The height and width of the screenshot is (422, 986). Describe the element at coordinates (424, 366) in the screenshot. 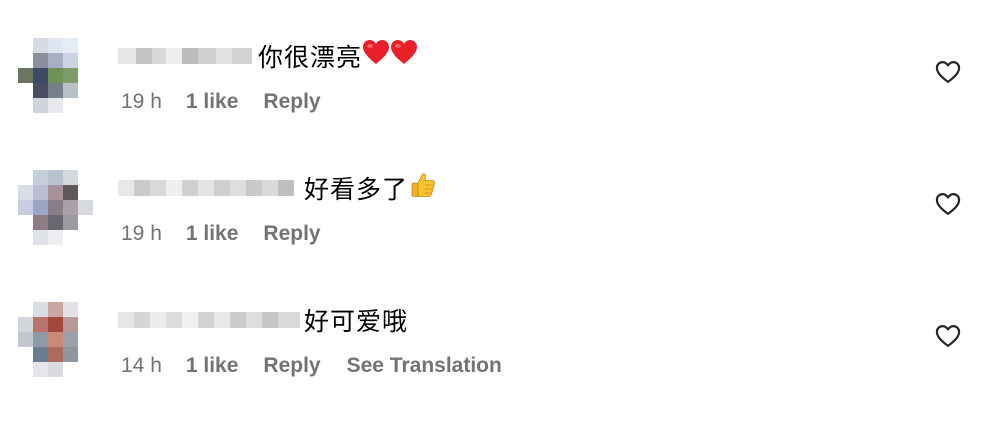

I see `see-translation-button: See Translation` at that location.